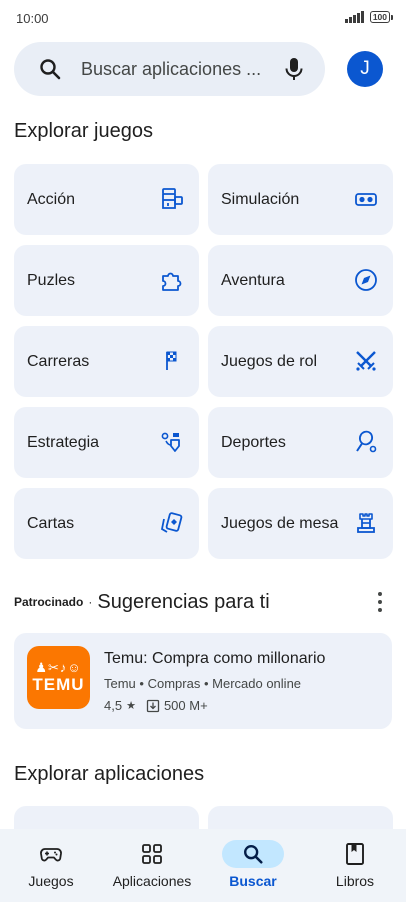 This screenshot has height=902, width=406. Describe the element at coordinates (300, 442) in the screenshot. I see `category-tile-deportes: Deportes` at that location.